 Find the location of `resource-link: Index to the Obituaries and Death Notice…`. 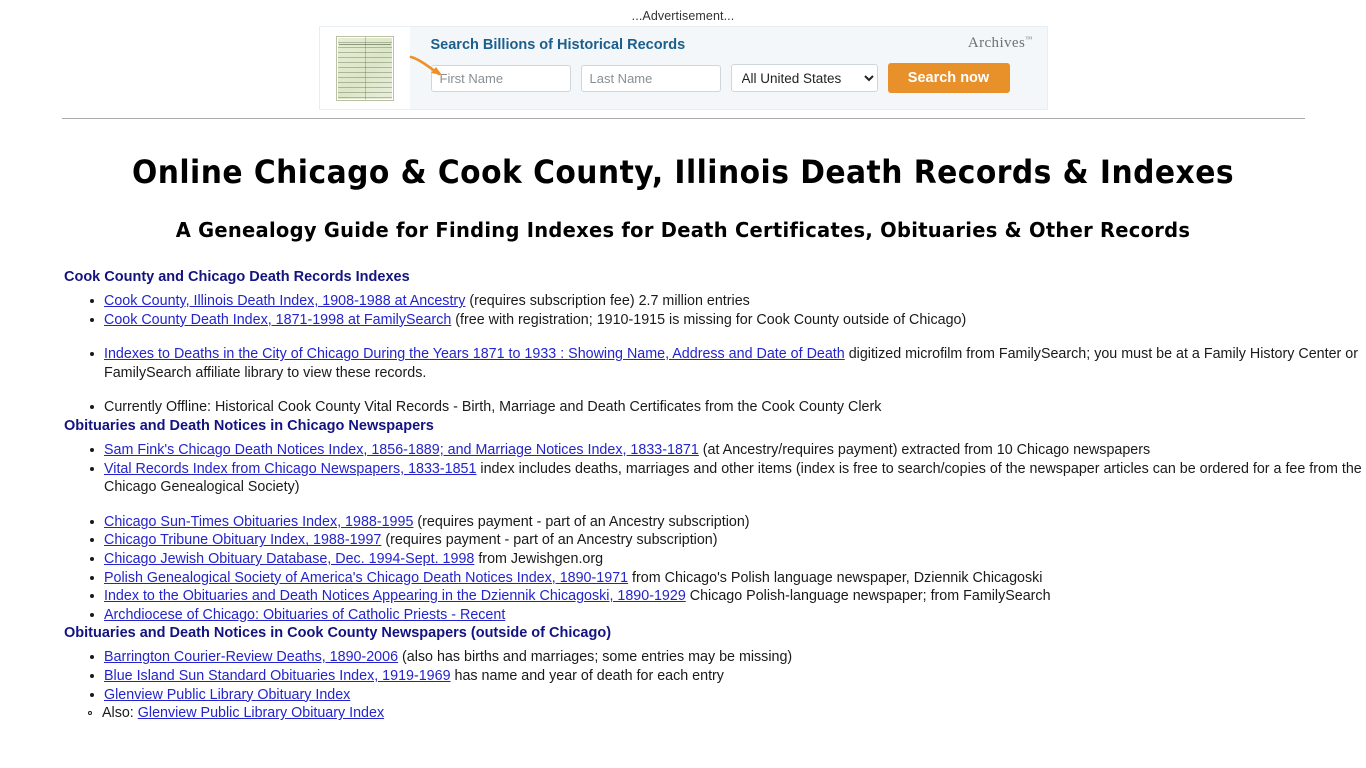

resource-link: Index to the Obituaries and Death Notice… is located at coordinates (395, 596).